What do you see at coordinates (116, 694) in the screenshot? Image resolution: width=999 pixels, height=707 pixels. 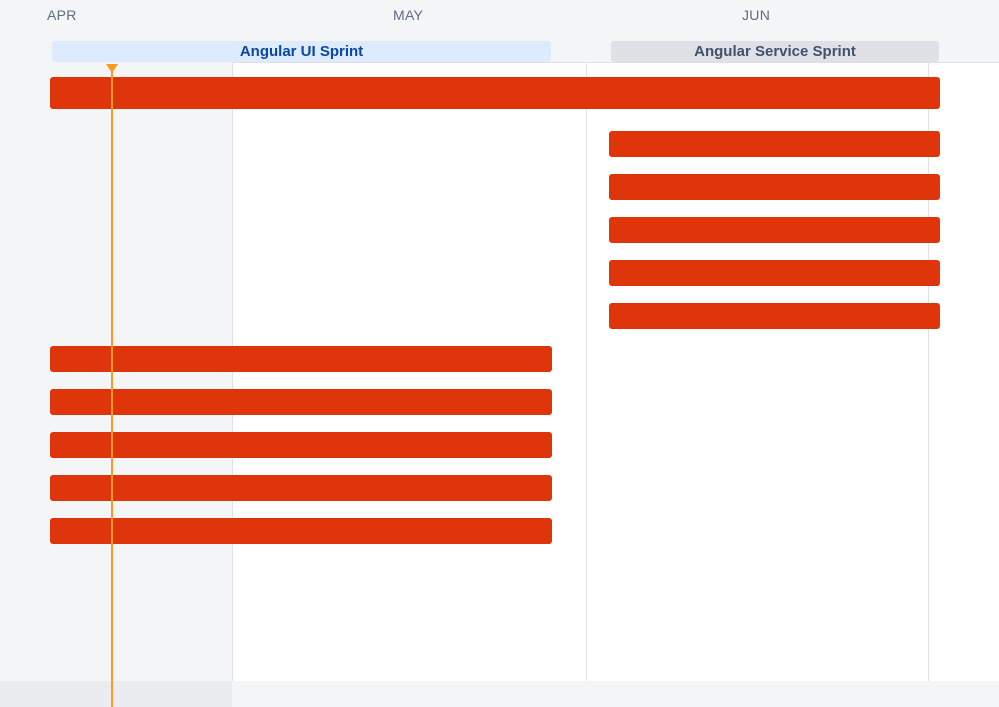 I see `timeline-scrollbar-past` at bounding box center [116, 694].